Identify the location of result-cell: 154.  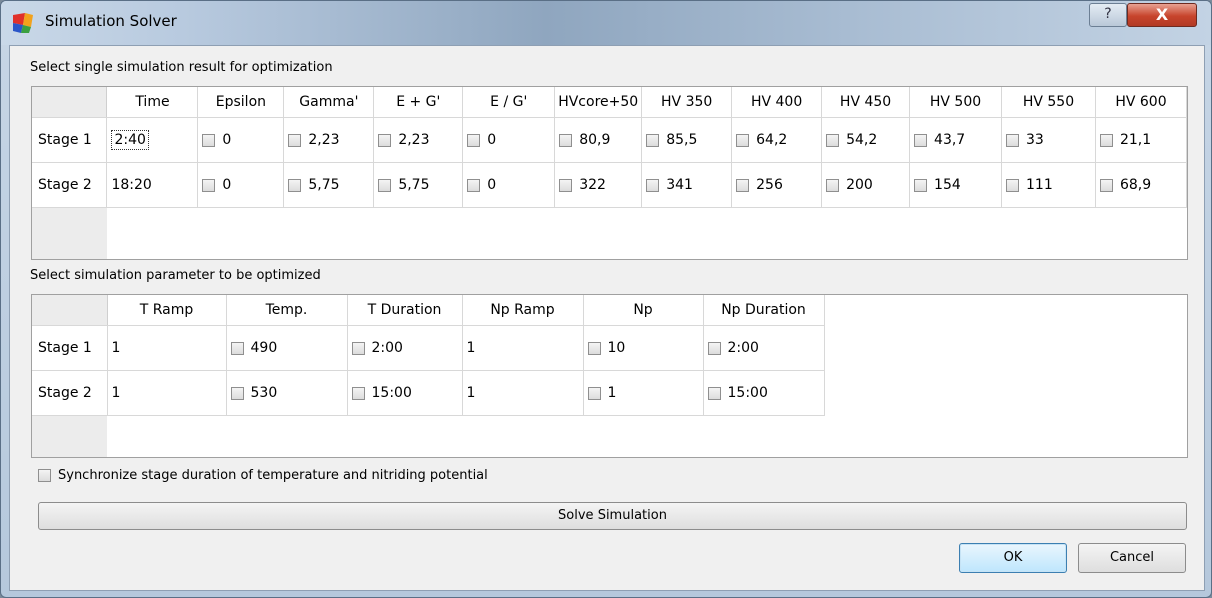
(955, 185).